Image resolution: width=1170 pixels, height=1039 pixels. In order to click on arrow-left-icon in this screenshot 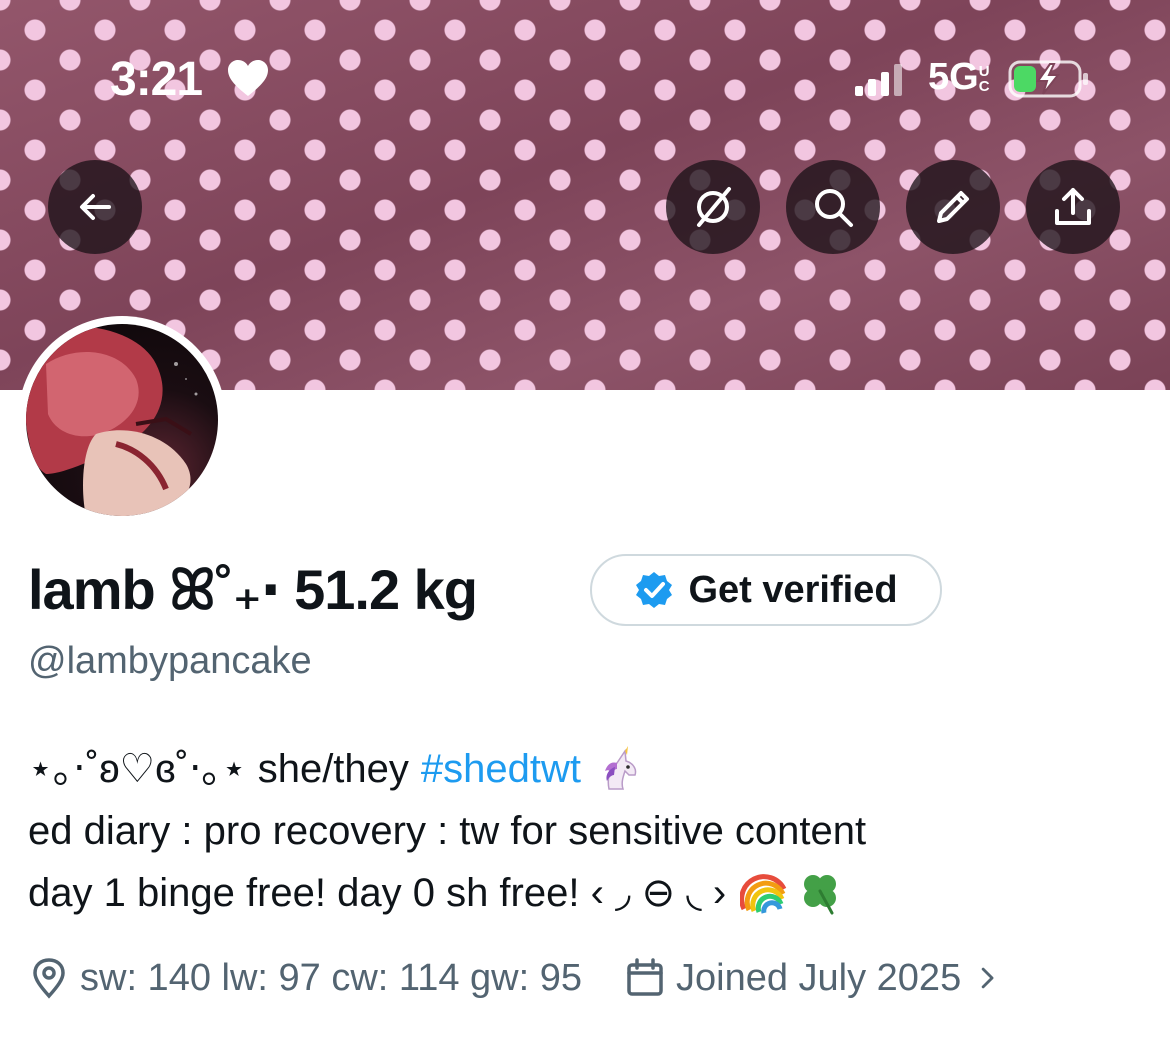, I will do `click(95, 207)`.